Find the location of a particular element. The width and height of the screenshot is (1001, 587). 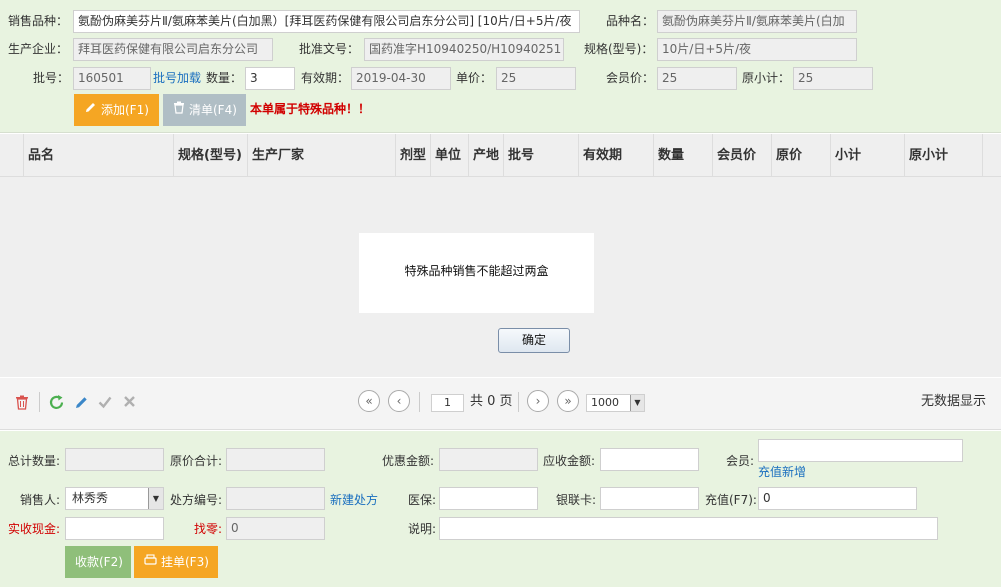

unionpay-label: 银联卡: is located at coordinates (576, 500).